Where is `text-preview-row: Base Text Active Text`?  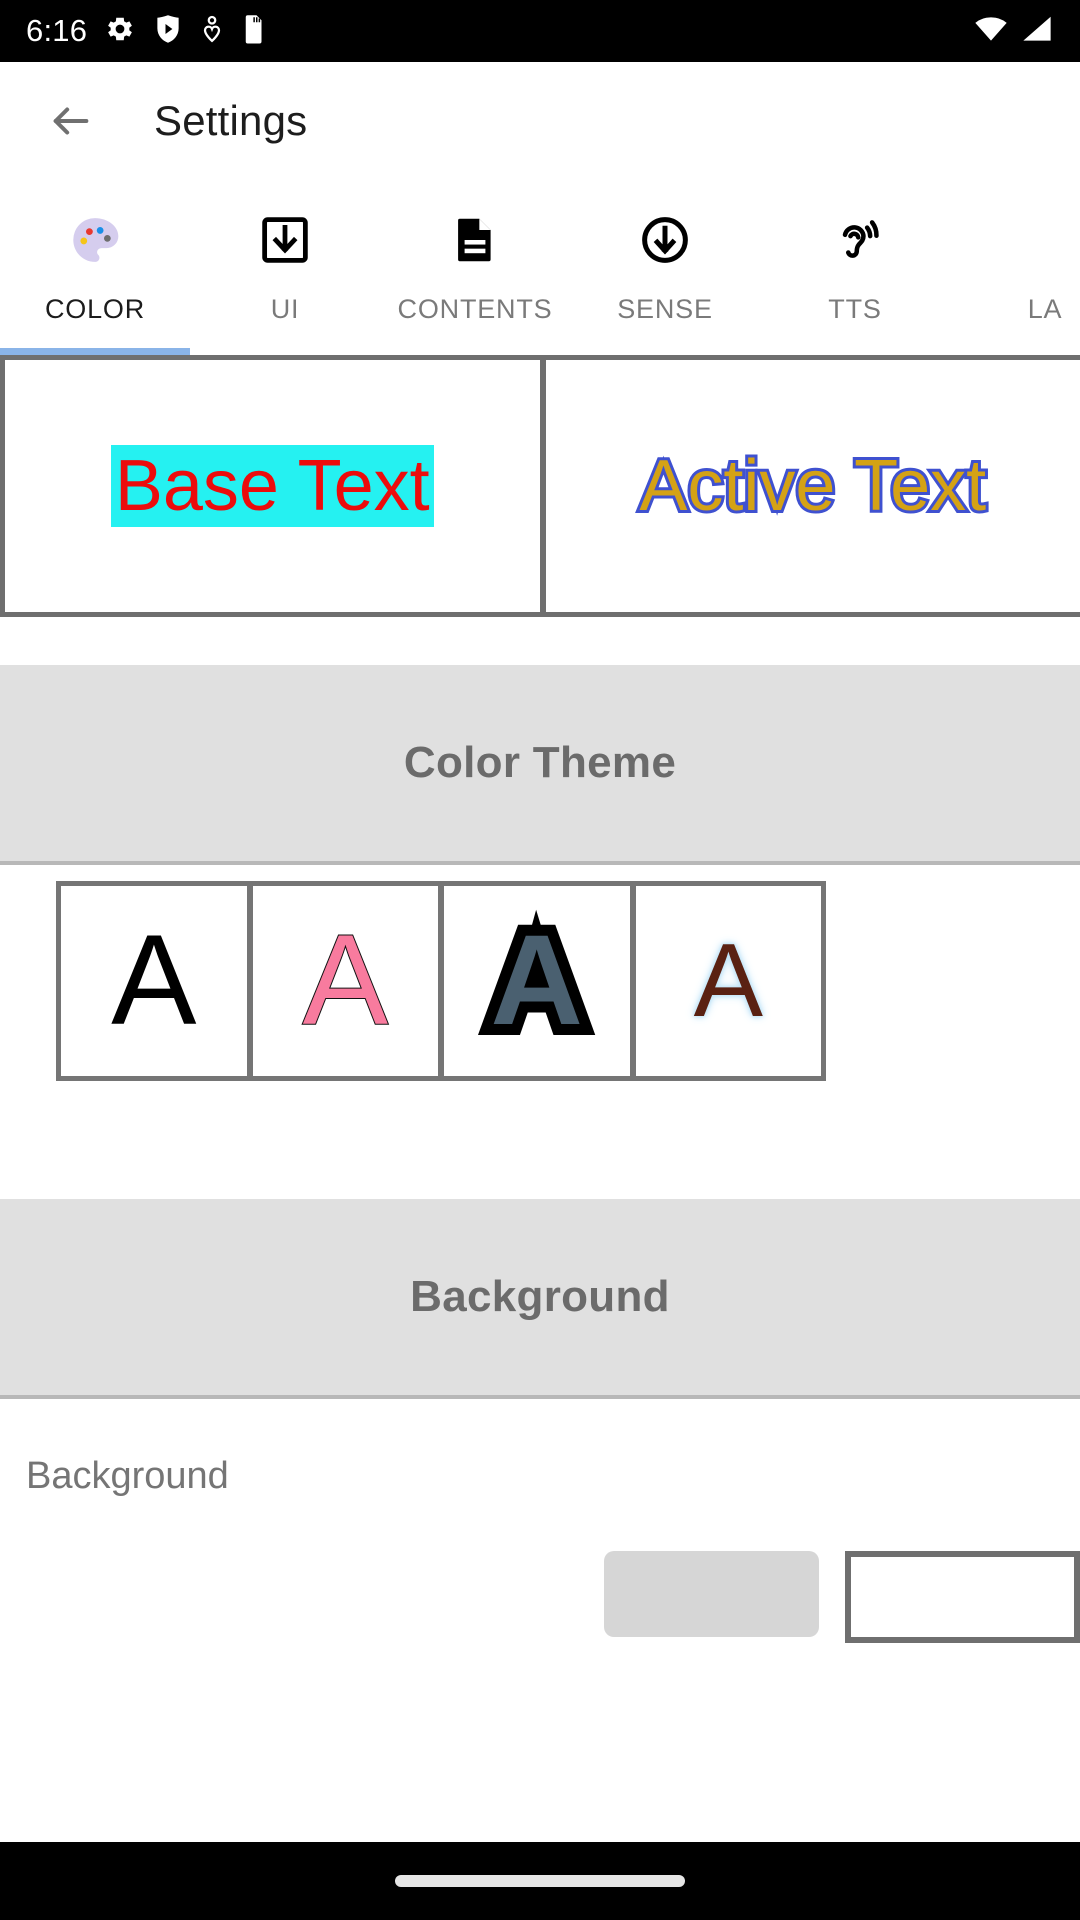
text-preview-row: Base Text Active Text is located at coordinates (540, 486).